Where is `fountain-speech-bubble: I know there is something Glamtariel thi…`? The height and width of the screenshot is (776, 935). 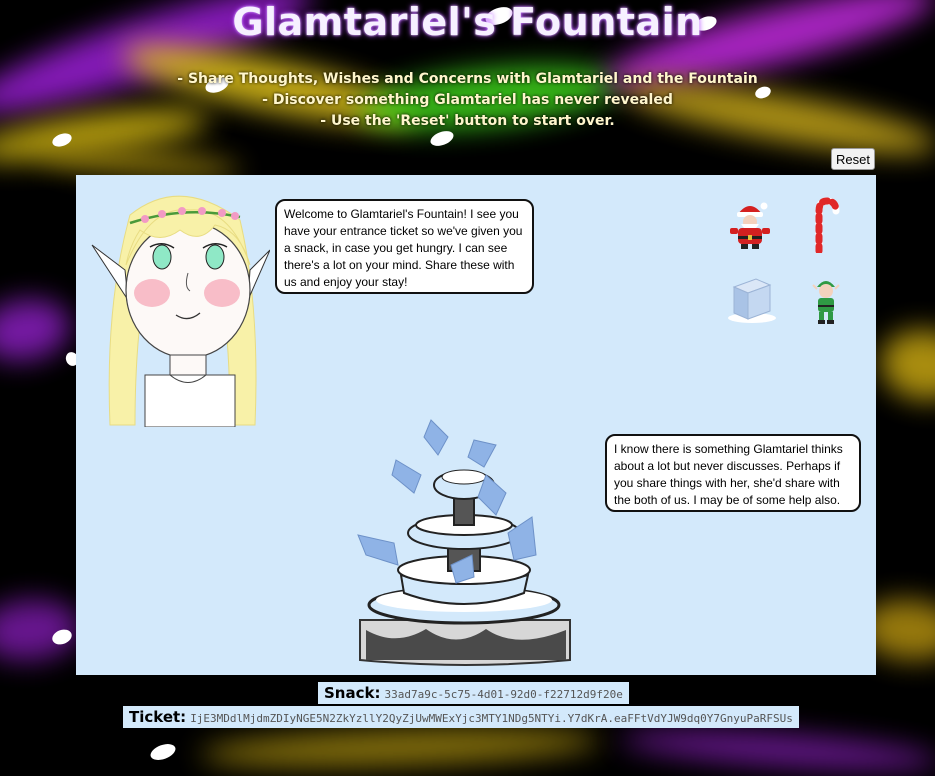 fountain-speech-bubble: I know there is something Glamtariel thi… is located at coordinates (733, 473).